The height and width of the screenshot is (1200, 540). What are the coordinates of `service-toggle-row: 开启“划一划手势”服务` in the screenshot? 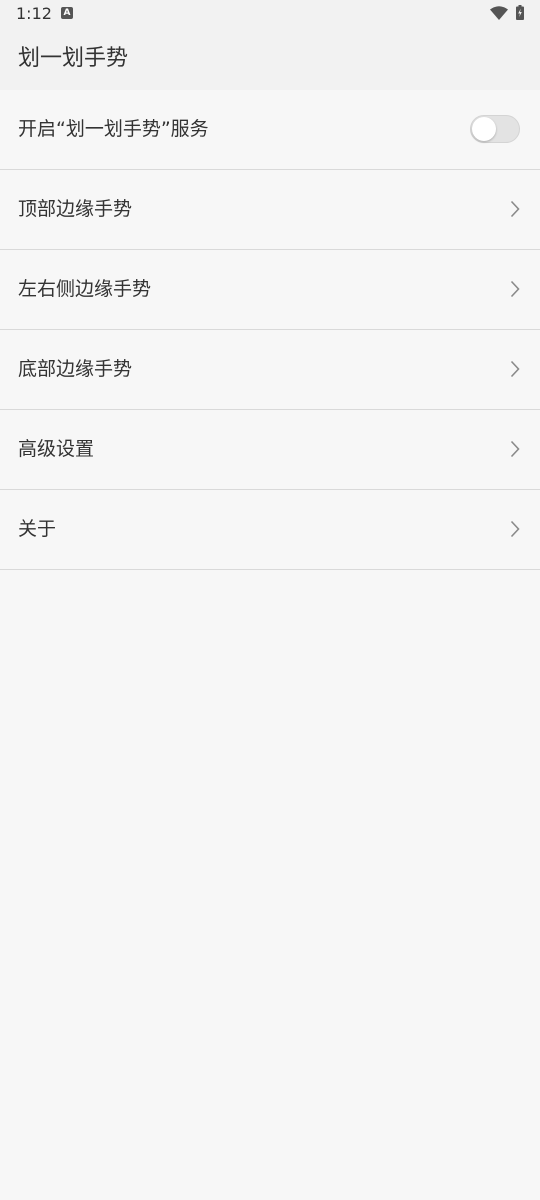 It's located at (270, 130).